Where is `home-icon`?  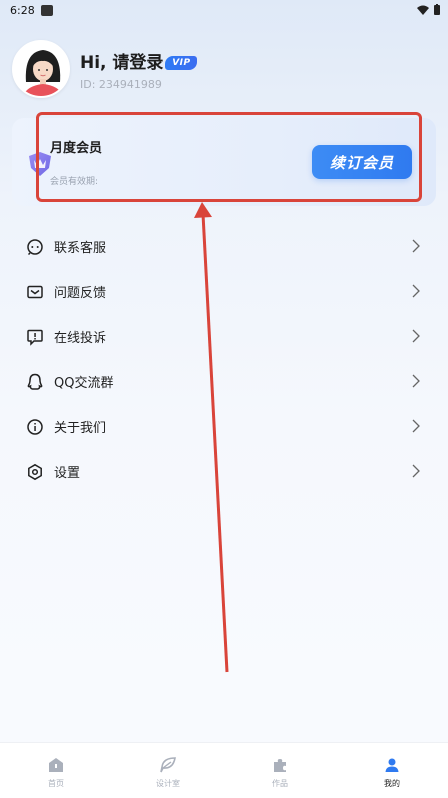 home-icon is located at coordinates (56, 765).